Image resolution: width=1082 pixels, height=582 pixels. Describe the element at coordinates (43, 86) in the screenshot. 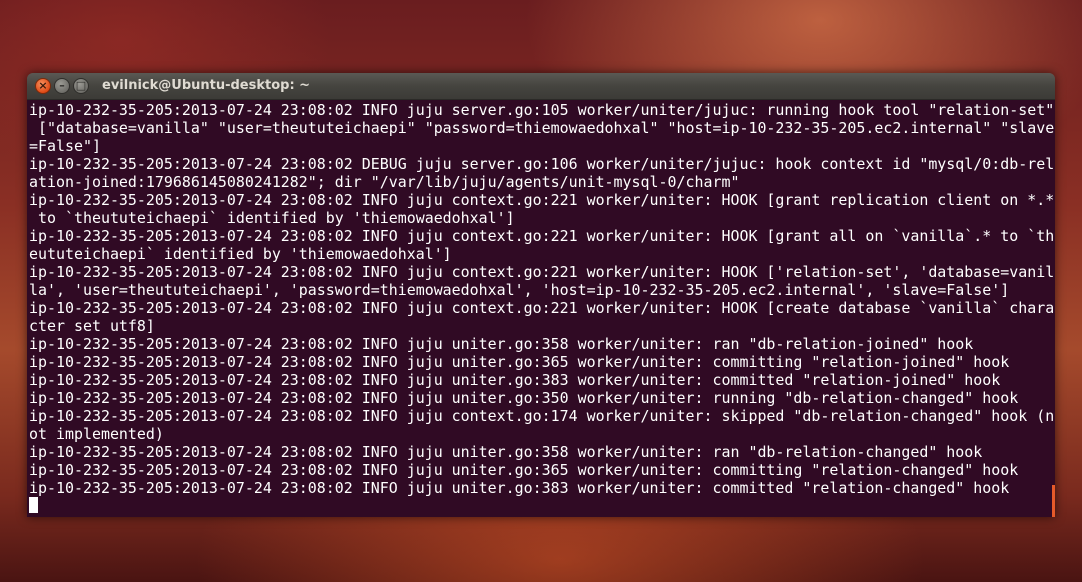

I see `close-icon: ×` at that location.